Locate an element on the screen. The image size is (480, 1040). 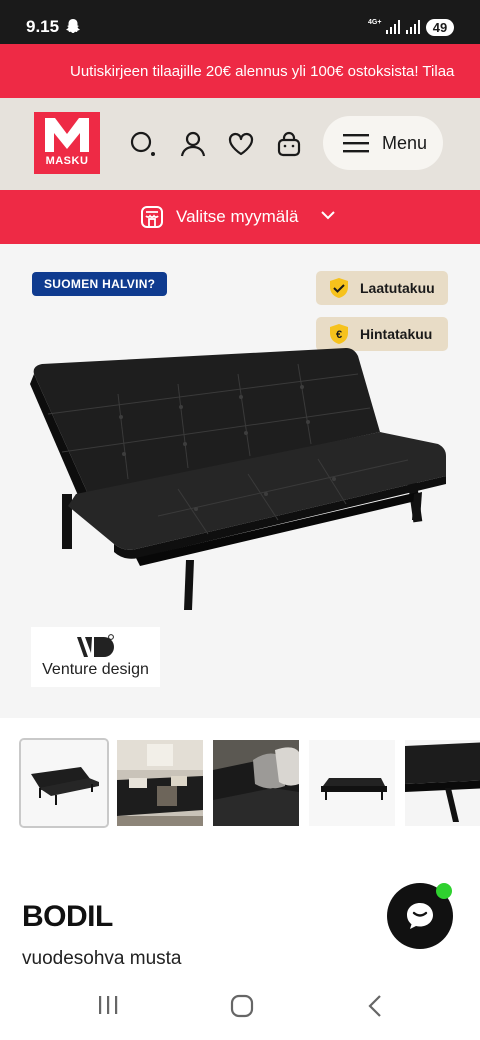
hamburger-icon is located at coordinates (356, 143).